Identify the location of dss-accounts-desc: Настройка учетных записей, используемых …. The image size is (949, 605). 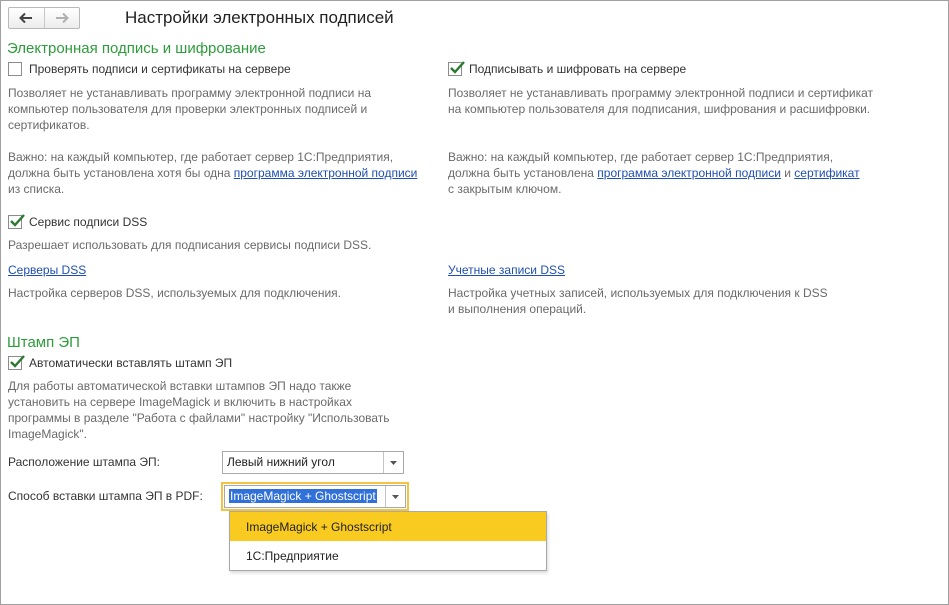
(638, 301).